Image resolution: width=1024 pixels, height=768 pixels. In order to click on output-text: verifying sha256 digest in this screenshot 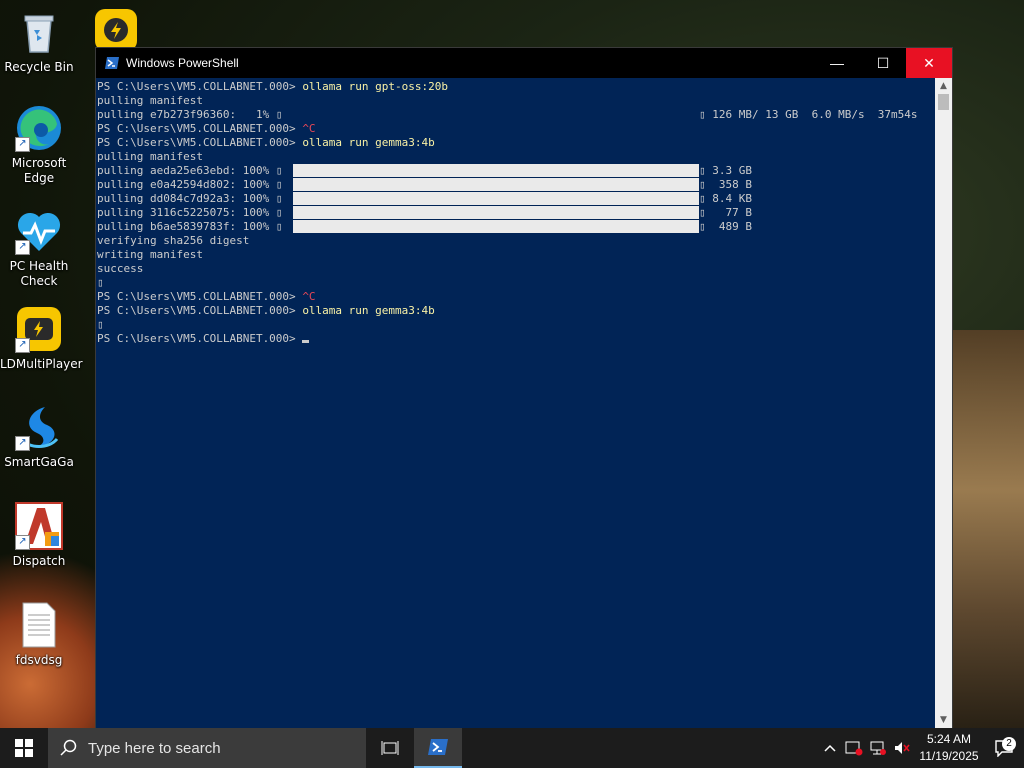, I will do `click(173, 240)`.